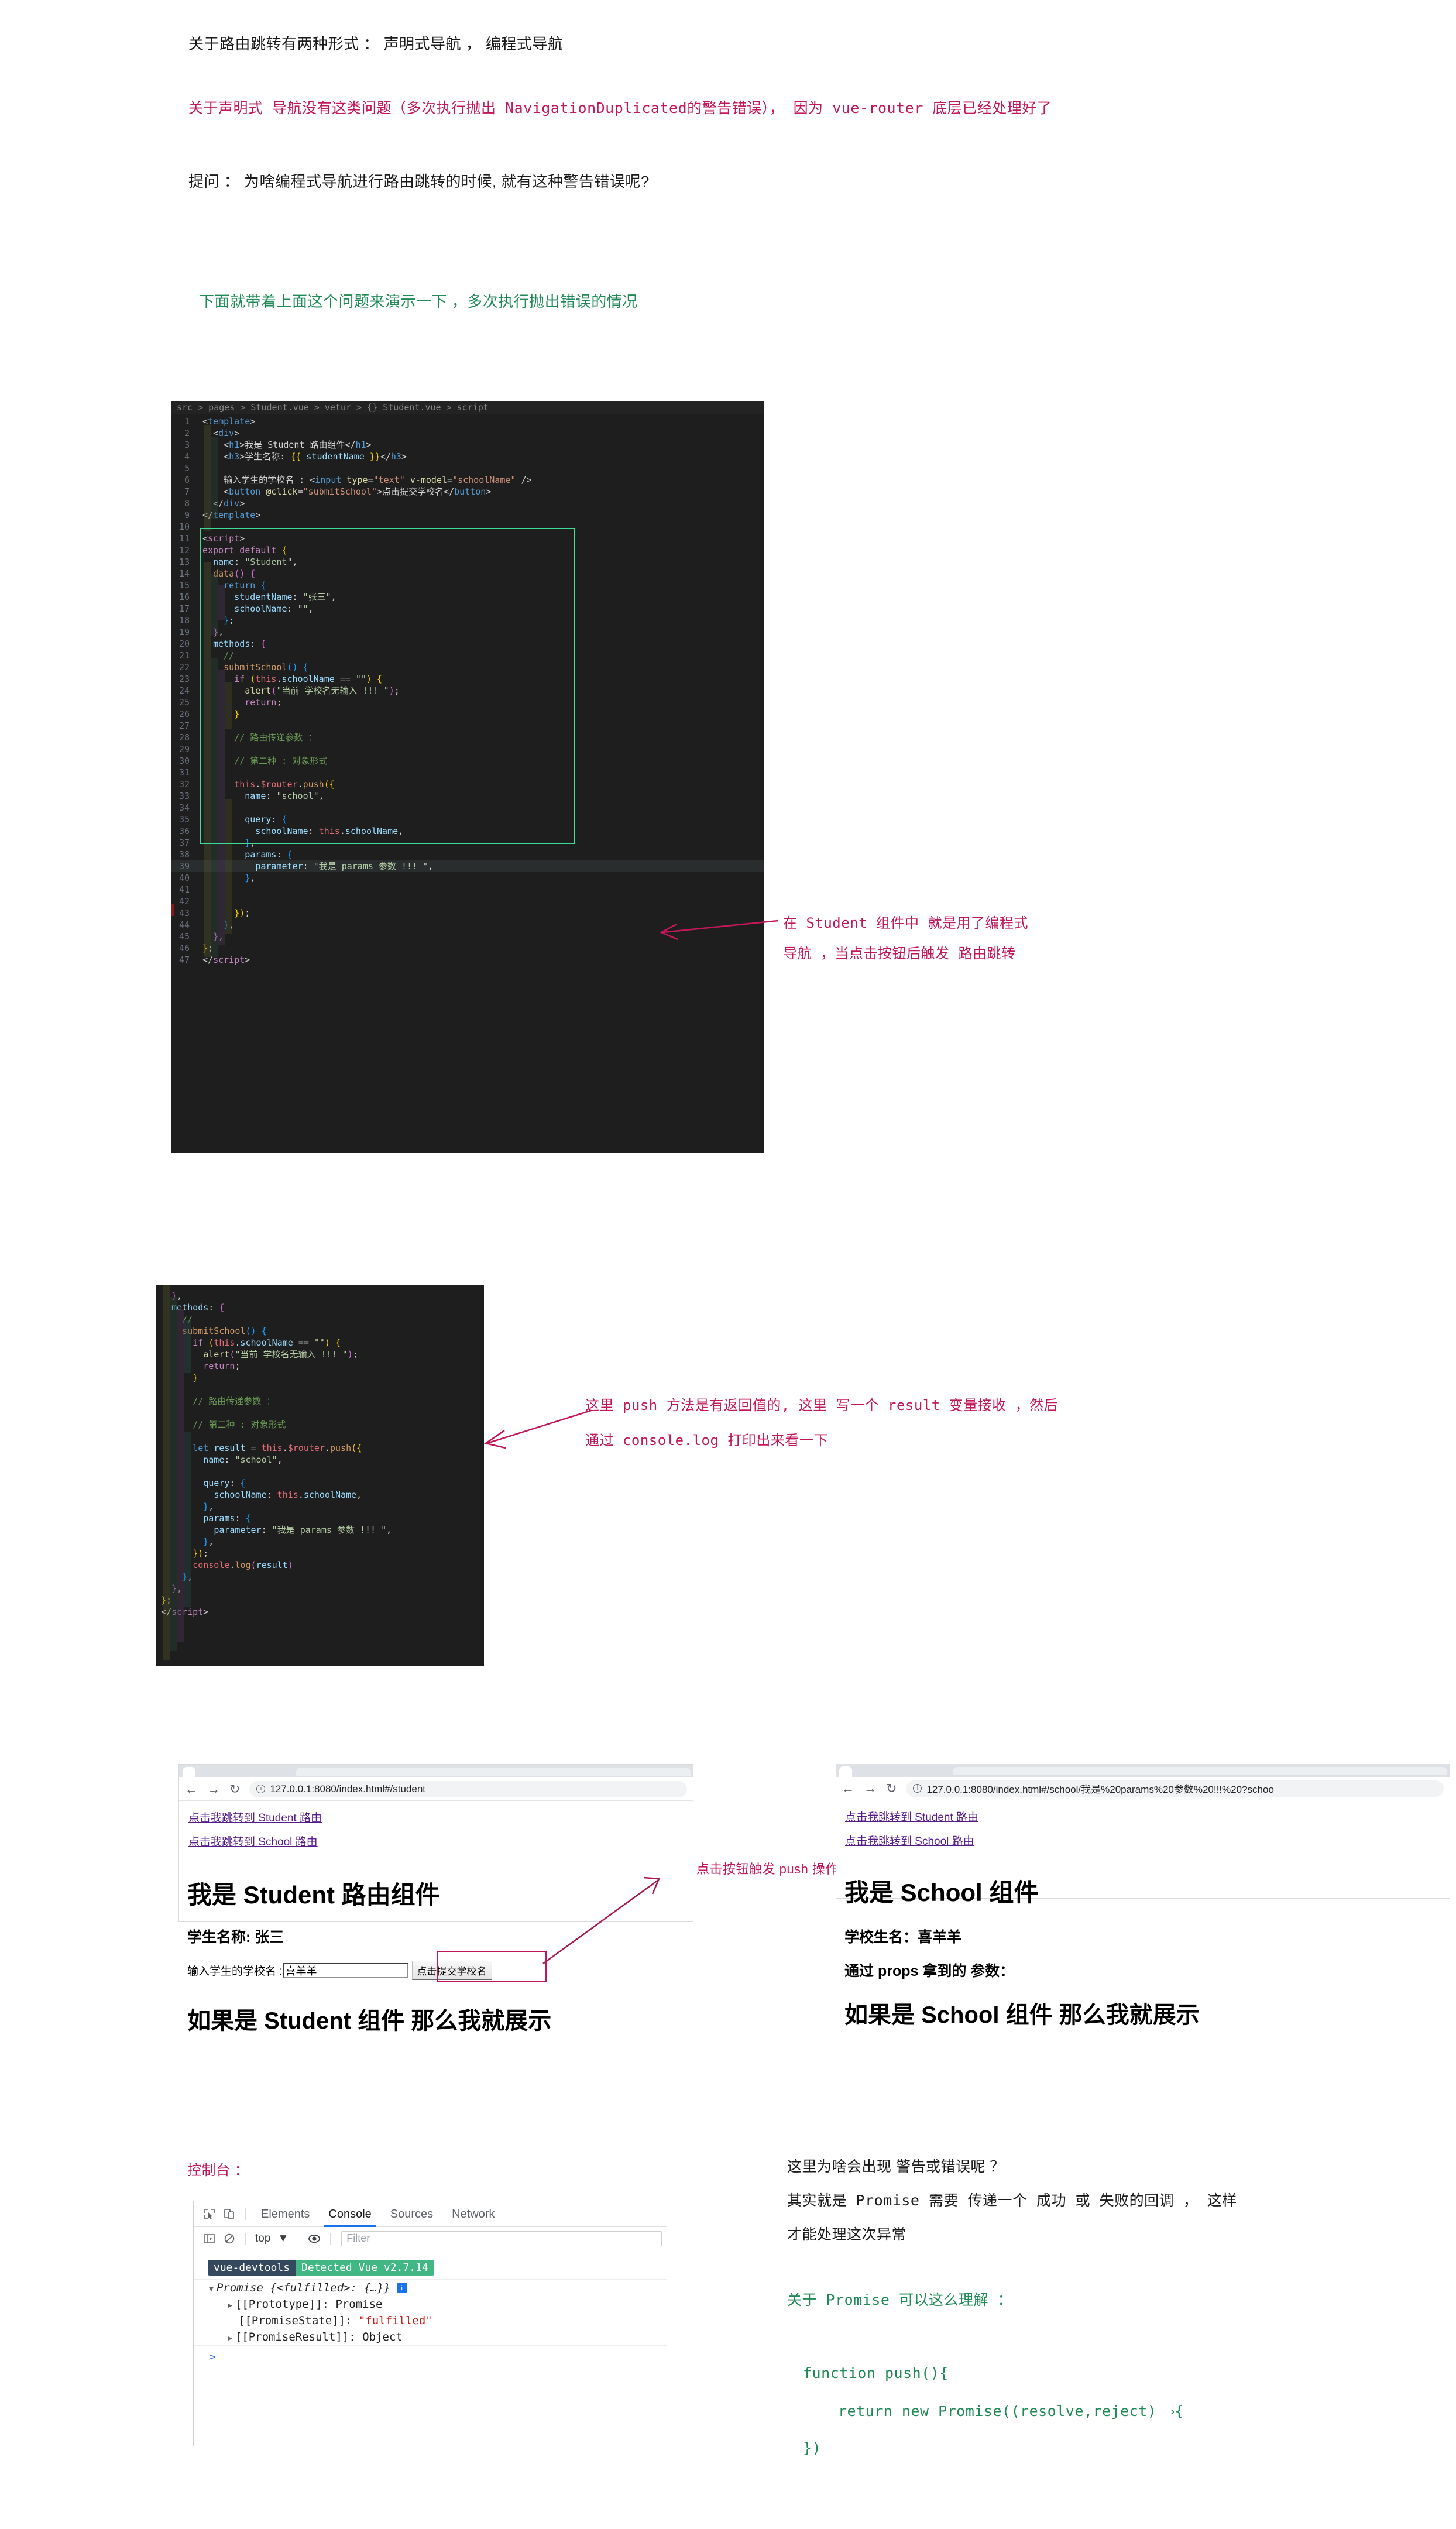 Image resolution: width=1456 pixels, height=2529 pixels. What do you see at coordinates (430, 2337) in the screenshot?
I see `console-log-promise-result: ▶ [[PromiseResult]]: Object` at bounding box center [430, 2337].